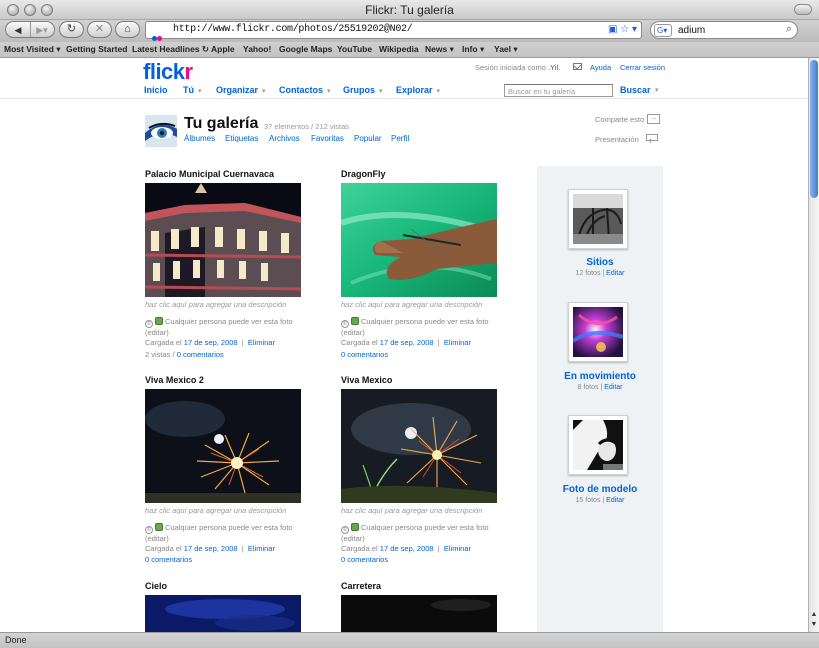 The height and width of the screenshot is (648, 819). What do you see at coordinates (168, 72) in the screenshot?
I see `flickr-logo: flickr` at bounding box center [168, 72].